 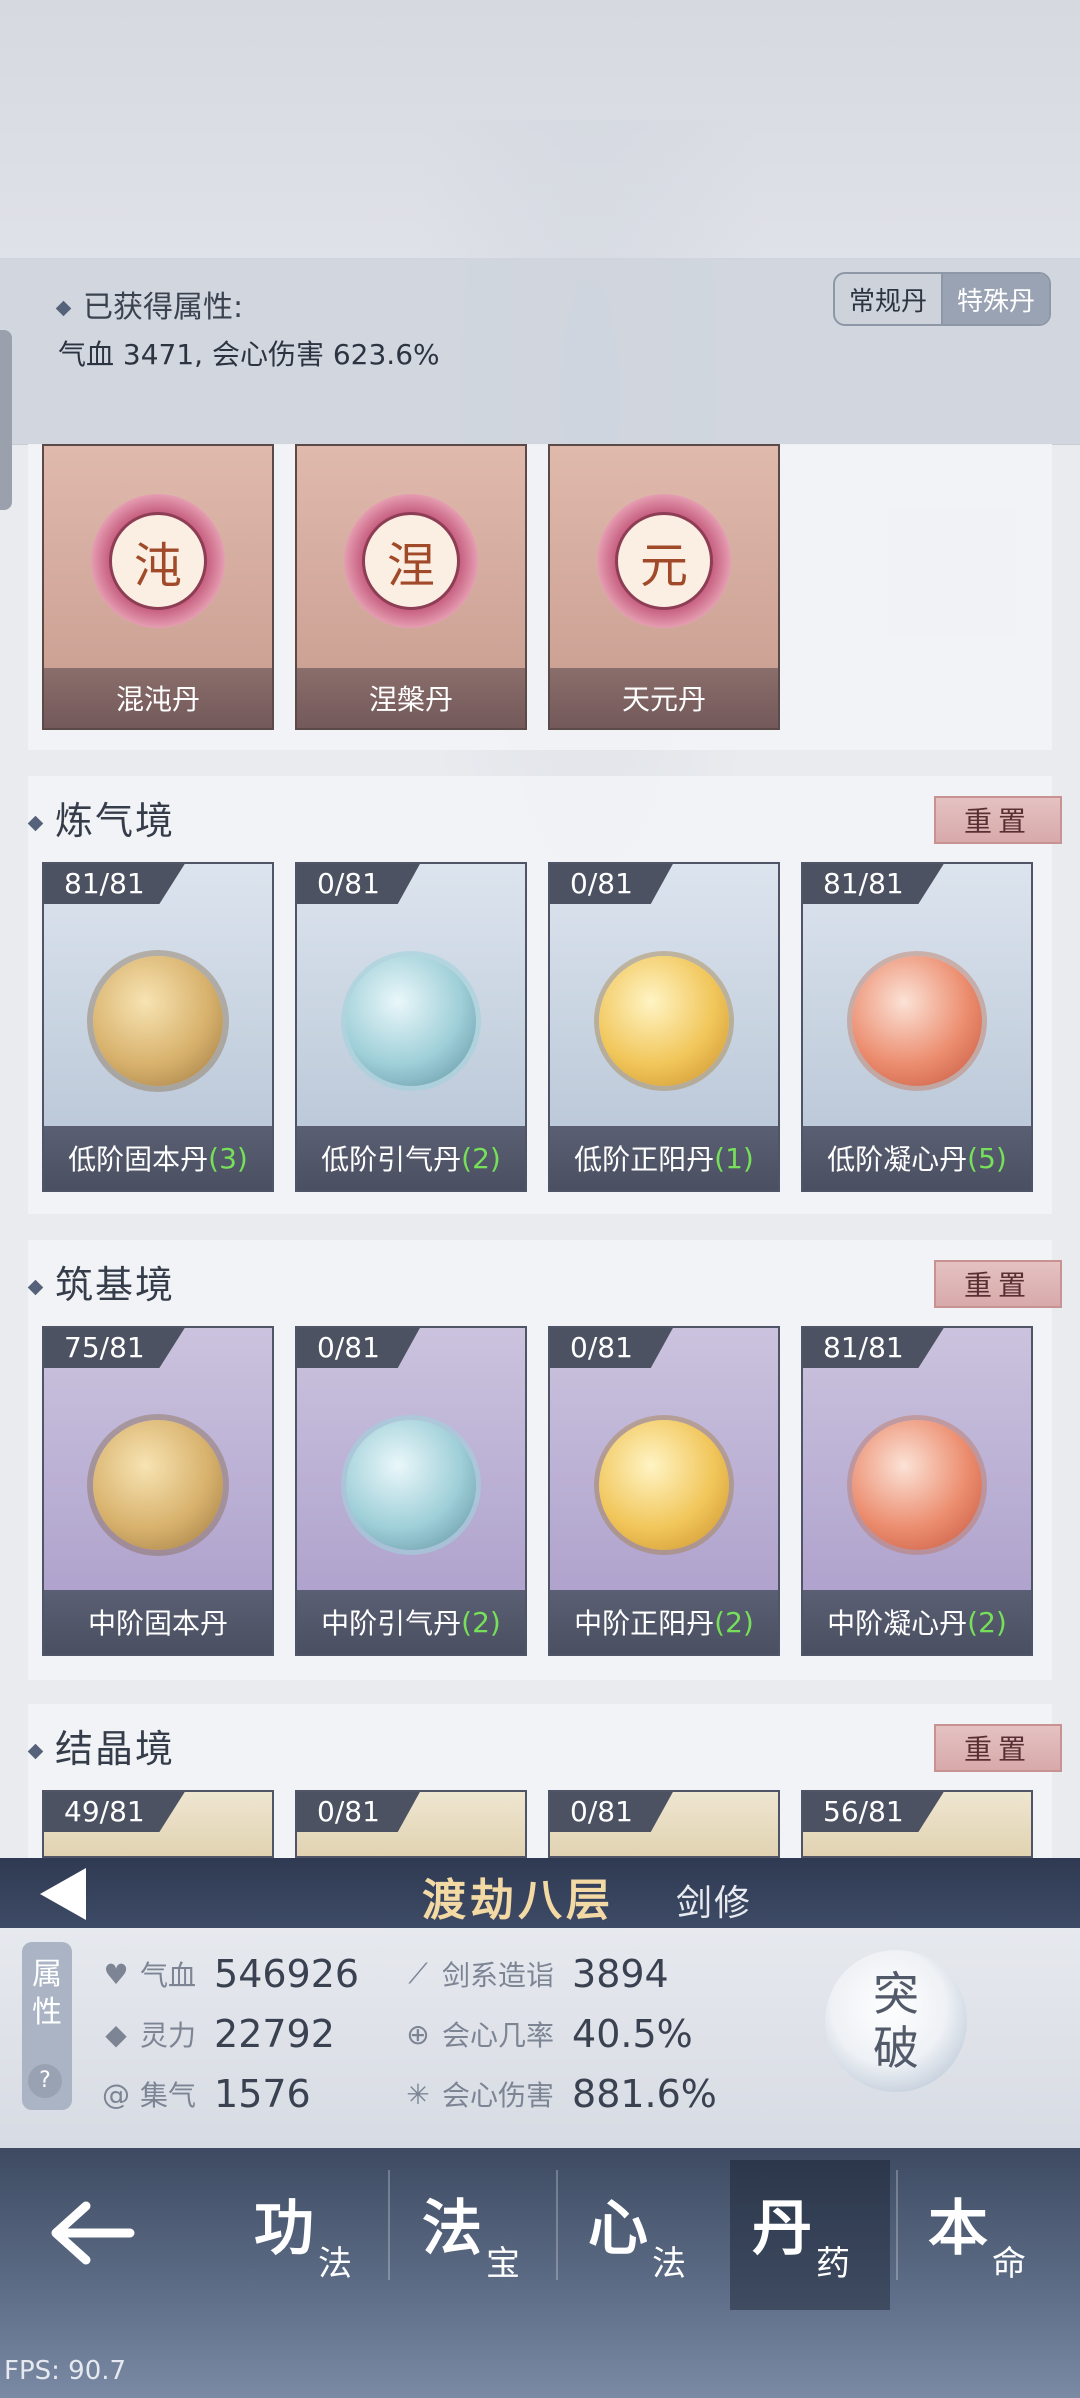 What do you see at coordinates (411, 698) in the screenshot?
I see `pill-name: 涅槃丹` at bounding box center [411, 698].